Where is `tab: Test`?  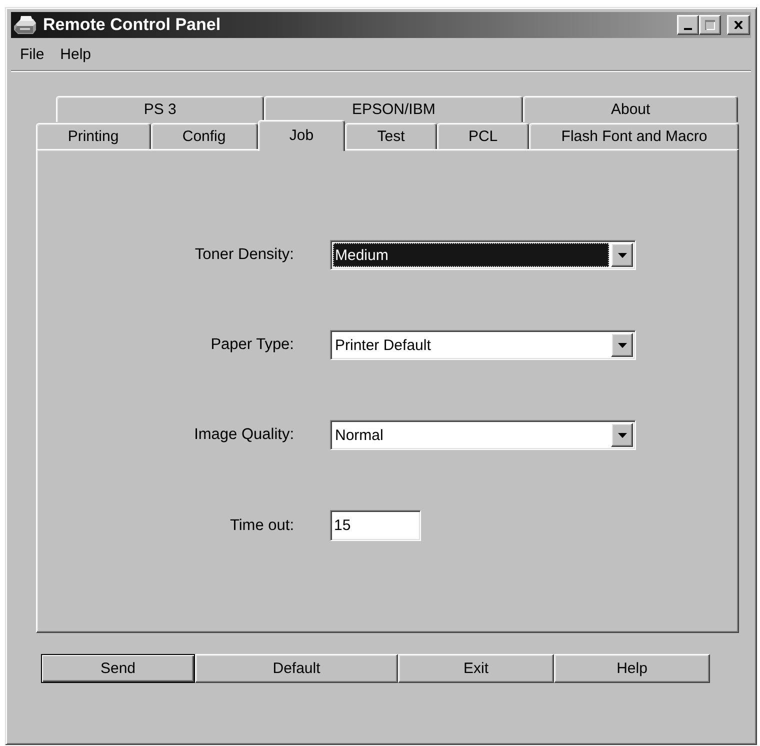
tab: Test is located at coordinates (391, 136).